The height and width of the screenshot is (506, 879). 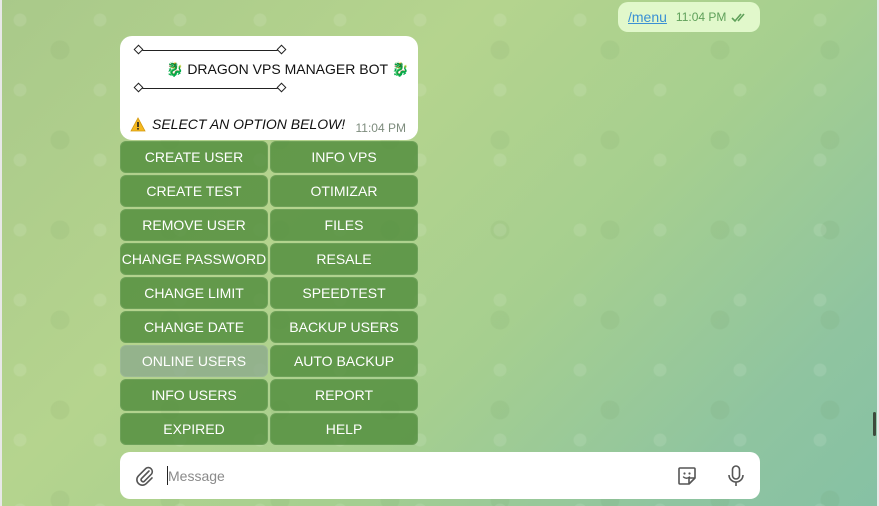 I want to click on online-users-button: ONLINE USERS, so click(x=194, y=361).